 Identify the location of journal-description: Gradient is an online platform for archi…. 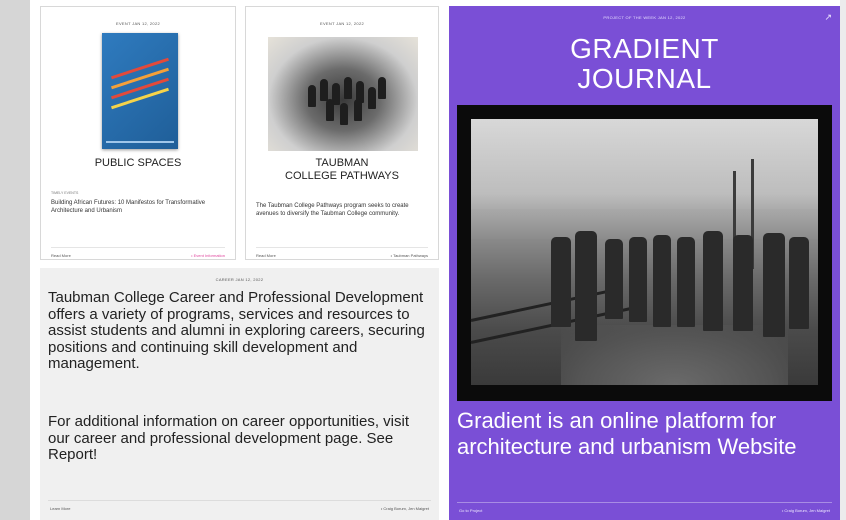
(627, 433).